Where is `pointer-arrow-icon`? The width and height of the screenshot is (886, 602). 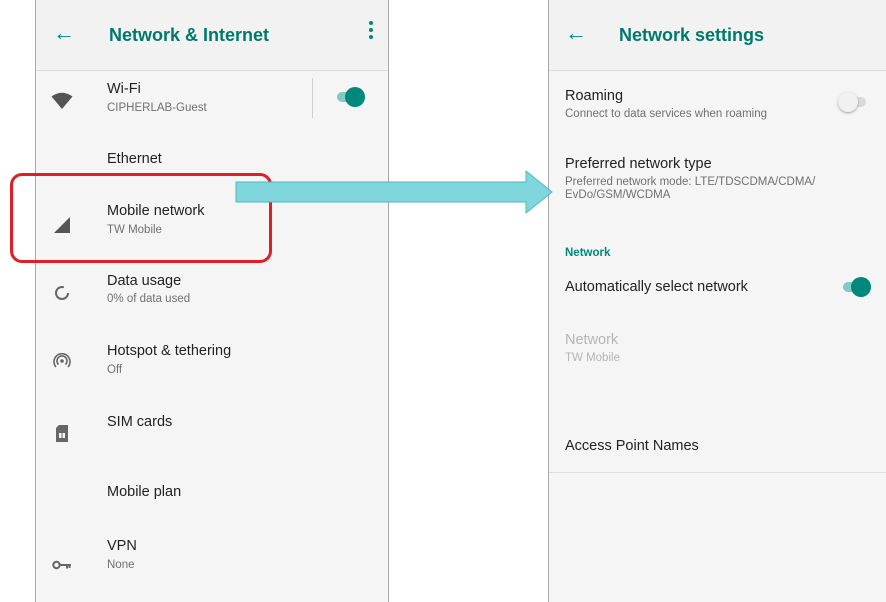
pointer-arrow-icon is located at coordinates (394, 192).